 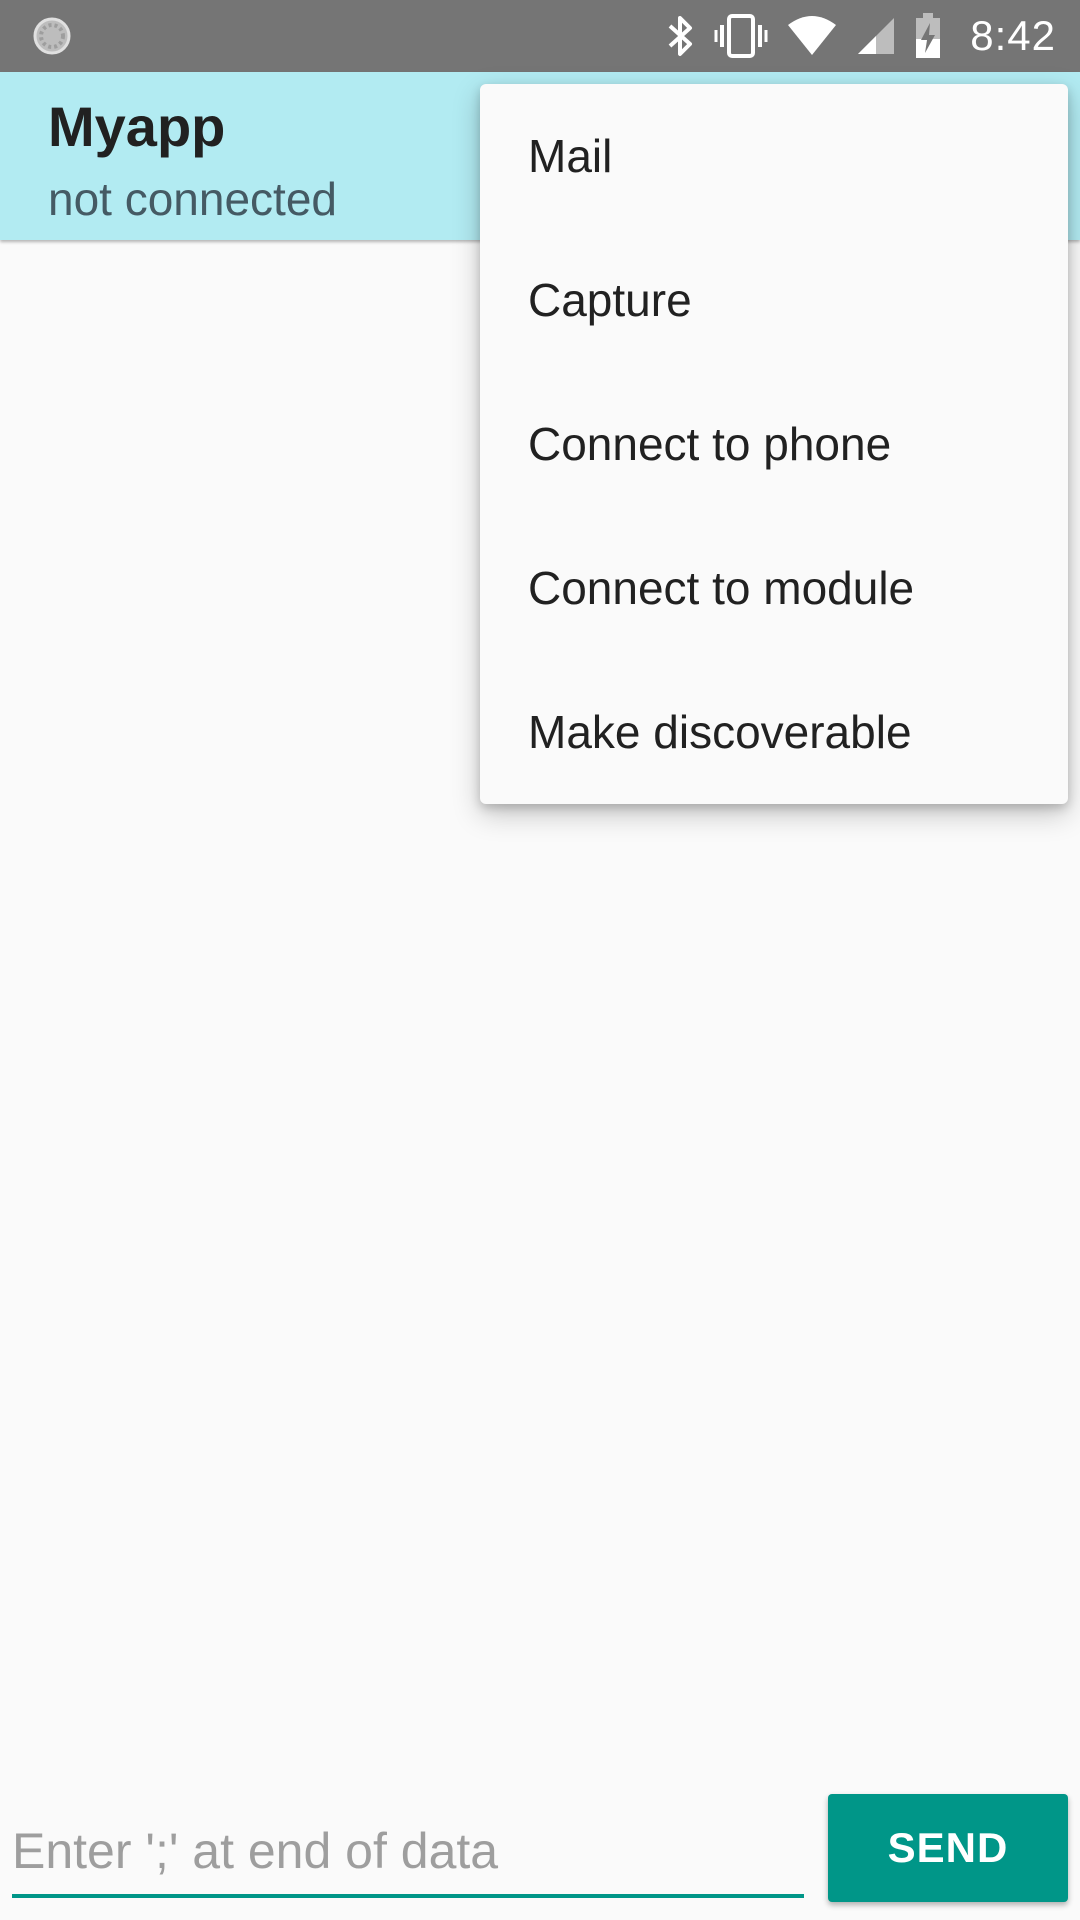 What do you see at coordinates (812, 35) in the screenshot?
I see `wifi-icon` at bounding box center [812, 35].